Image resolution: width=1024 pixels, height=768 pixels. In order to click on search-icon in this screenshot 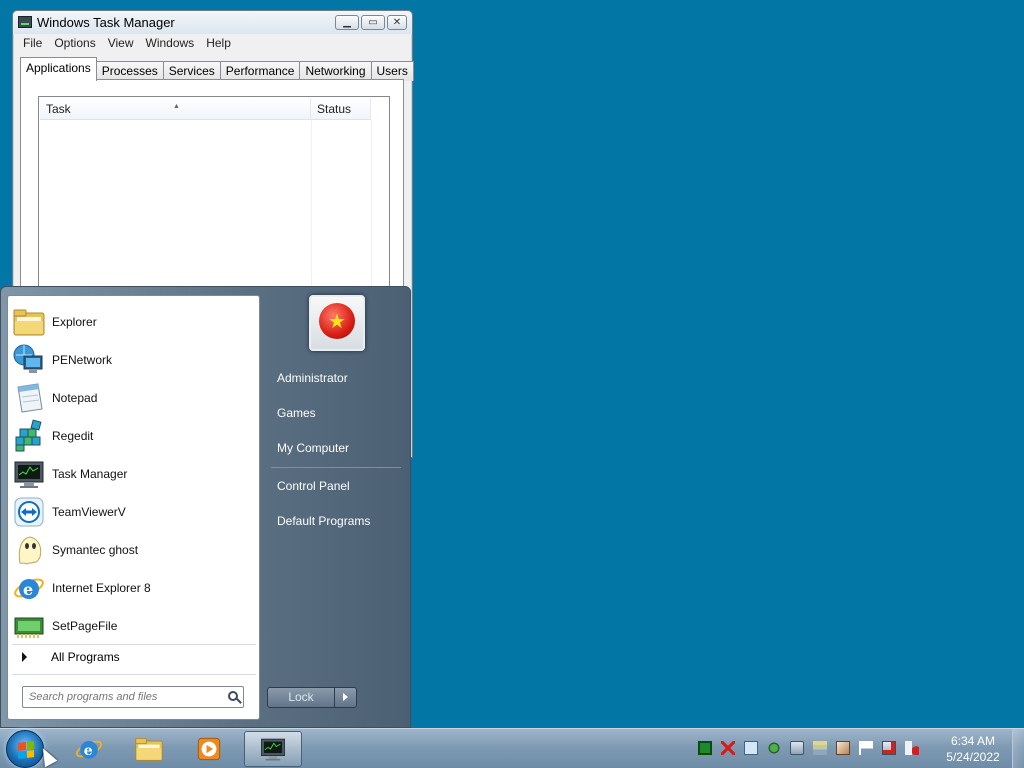, I will do `click(233, 696)`.